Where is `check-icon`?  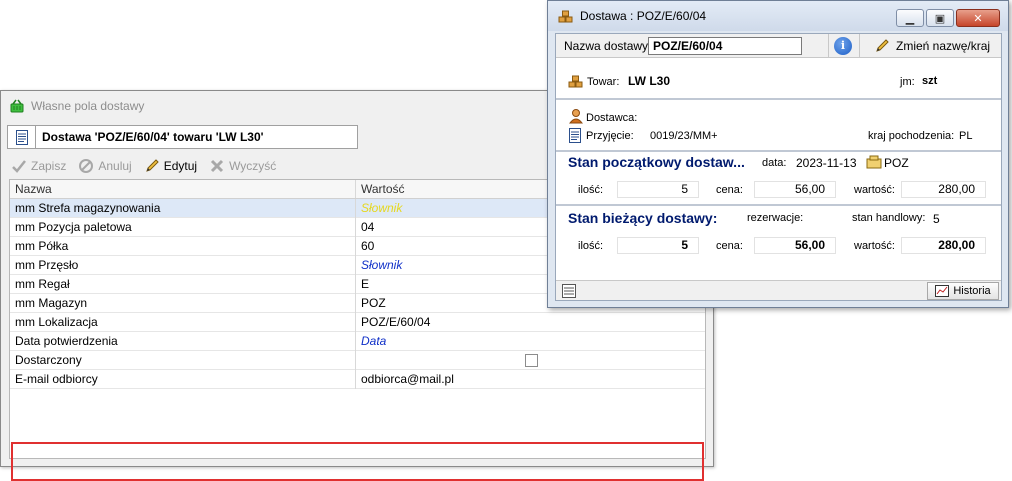
check-icon is located at coordinates (19, 166).